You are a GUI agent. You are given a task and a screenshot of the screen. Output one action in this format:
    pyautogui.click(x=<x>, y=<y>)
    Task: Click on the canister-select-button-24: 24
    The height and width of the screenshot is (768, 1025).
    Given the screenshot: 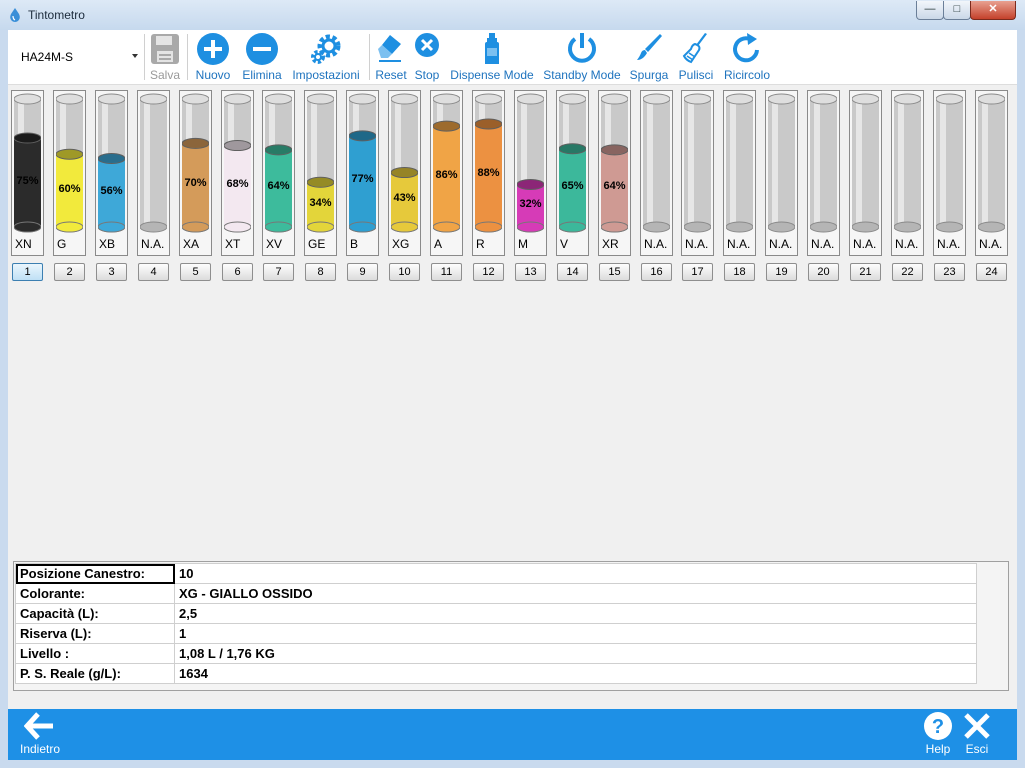 What is the action you would take?
    pyautogui.click(x=991, y=272)
    